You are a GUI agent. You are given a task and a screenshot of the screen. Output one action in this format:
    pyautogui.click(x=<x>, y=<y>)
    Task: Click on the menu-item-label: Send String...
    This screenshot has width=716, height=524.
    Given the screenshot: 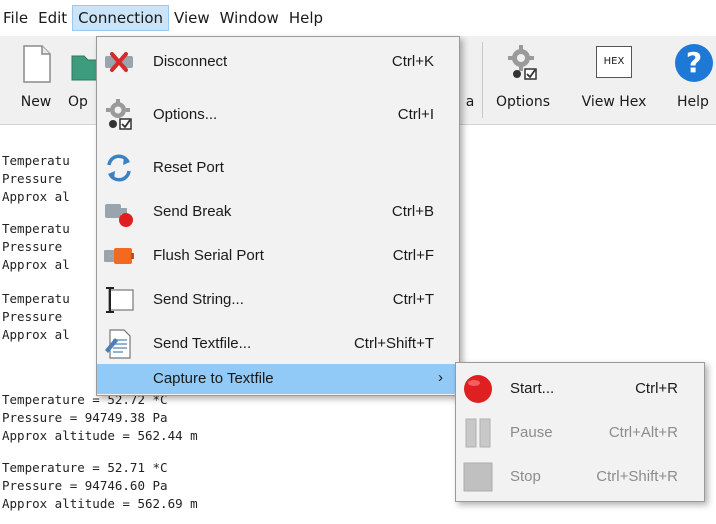 What is the action you would take?
    pyautogui.click(x=198, y=299)
    